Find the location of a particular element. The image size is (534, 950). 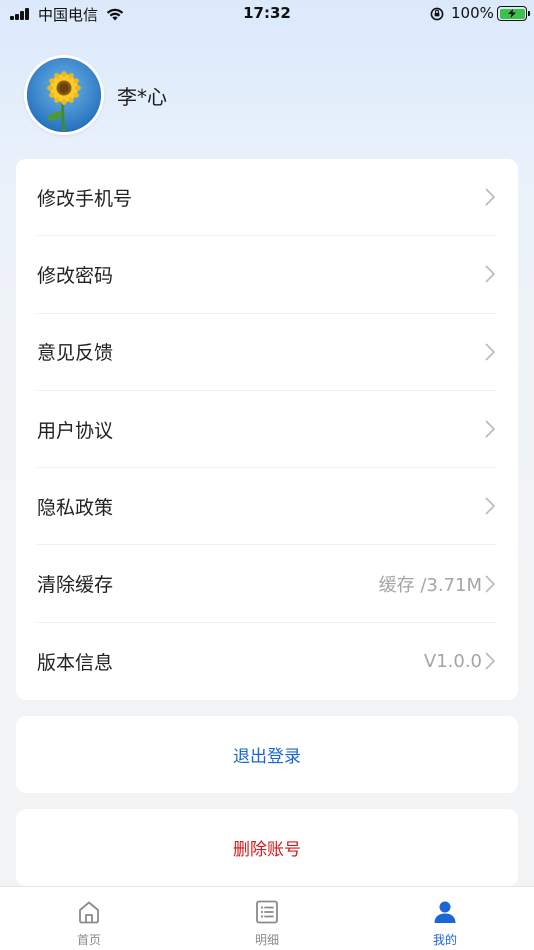

battery-tip is located at coordinates (529, 13).